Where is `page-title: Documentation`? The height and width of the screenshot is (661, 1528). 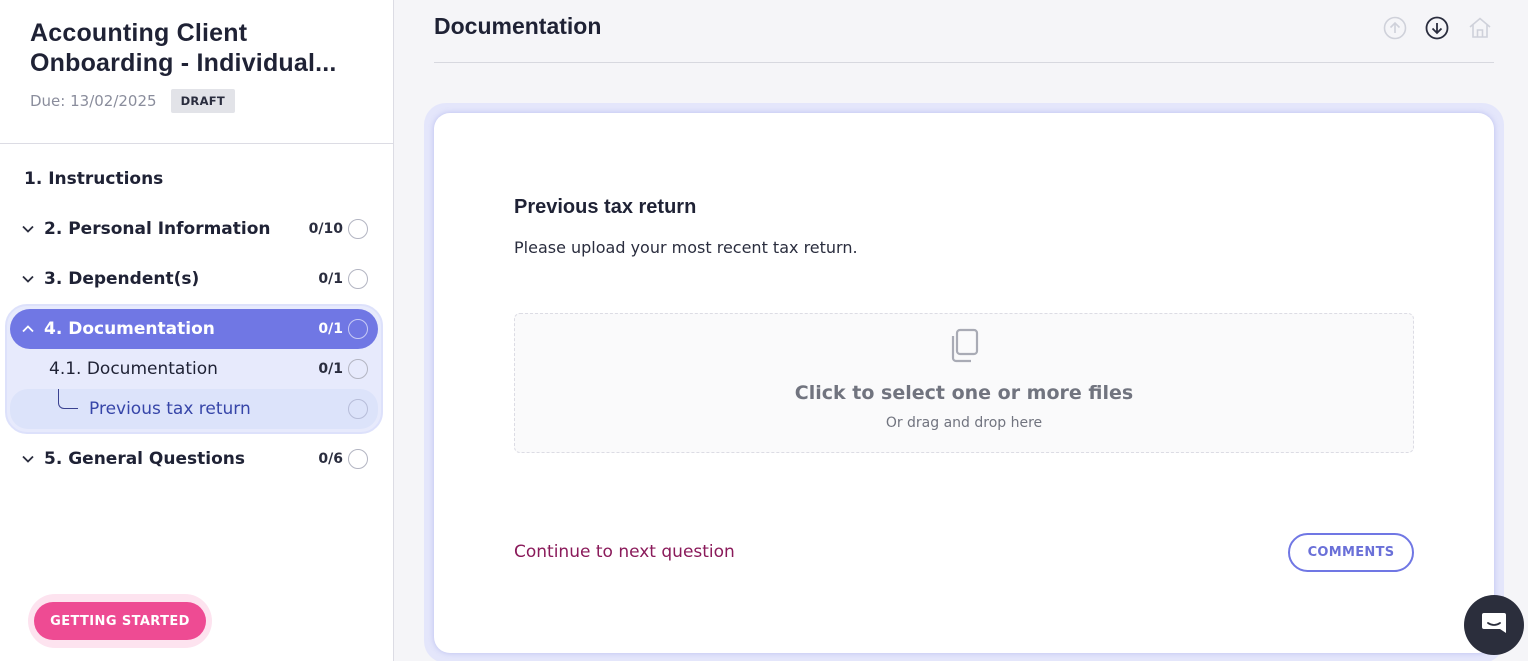
page-title: Documentation is located at coordinates (518, 26).